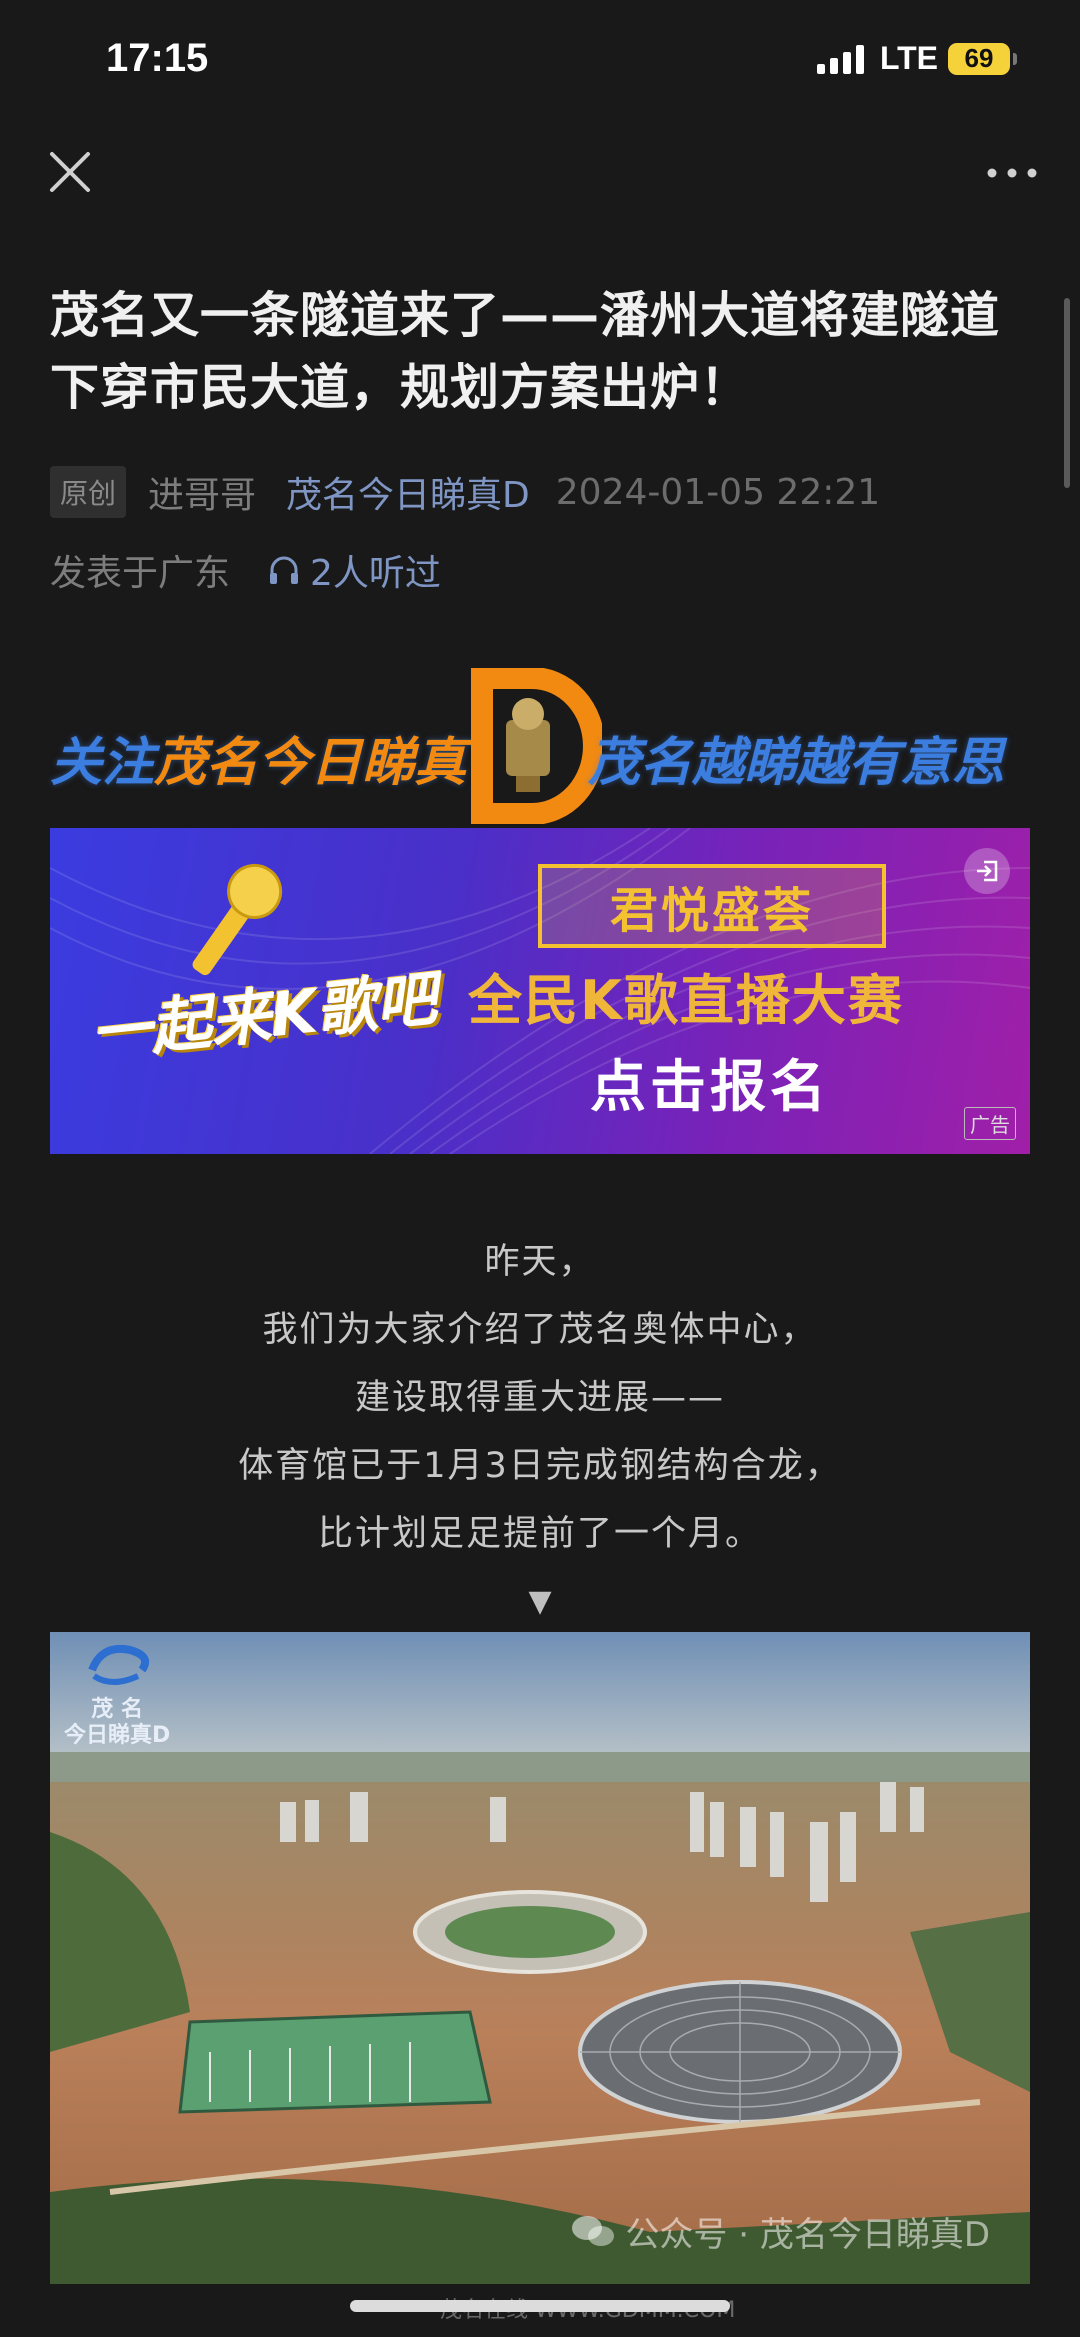 This screenshot has height=2337, width=1080. I want to click on article-meta: 原创 进哥哥 茂名今日睇真D 2024-01-05 22:21, so click(465, 492).